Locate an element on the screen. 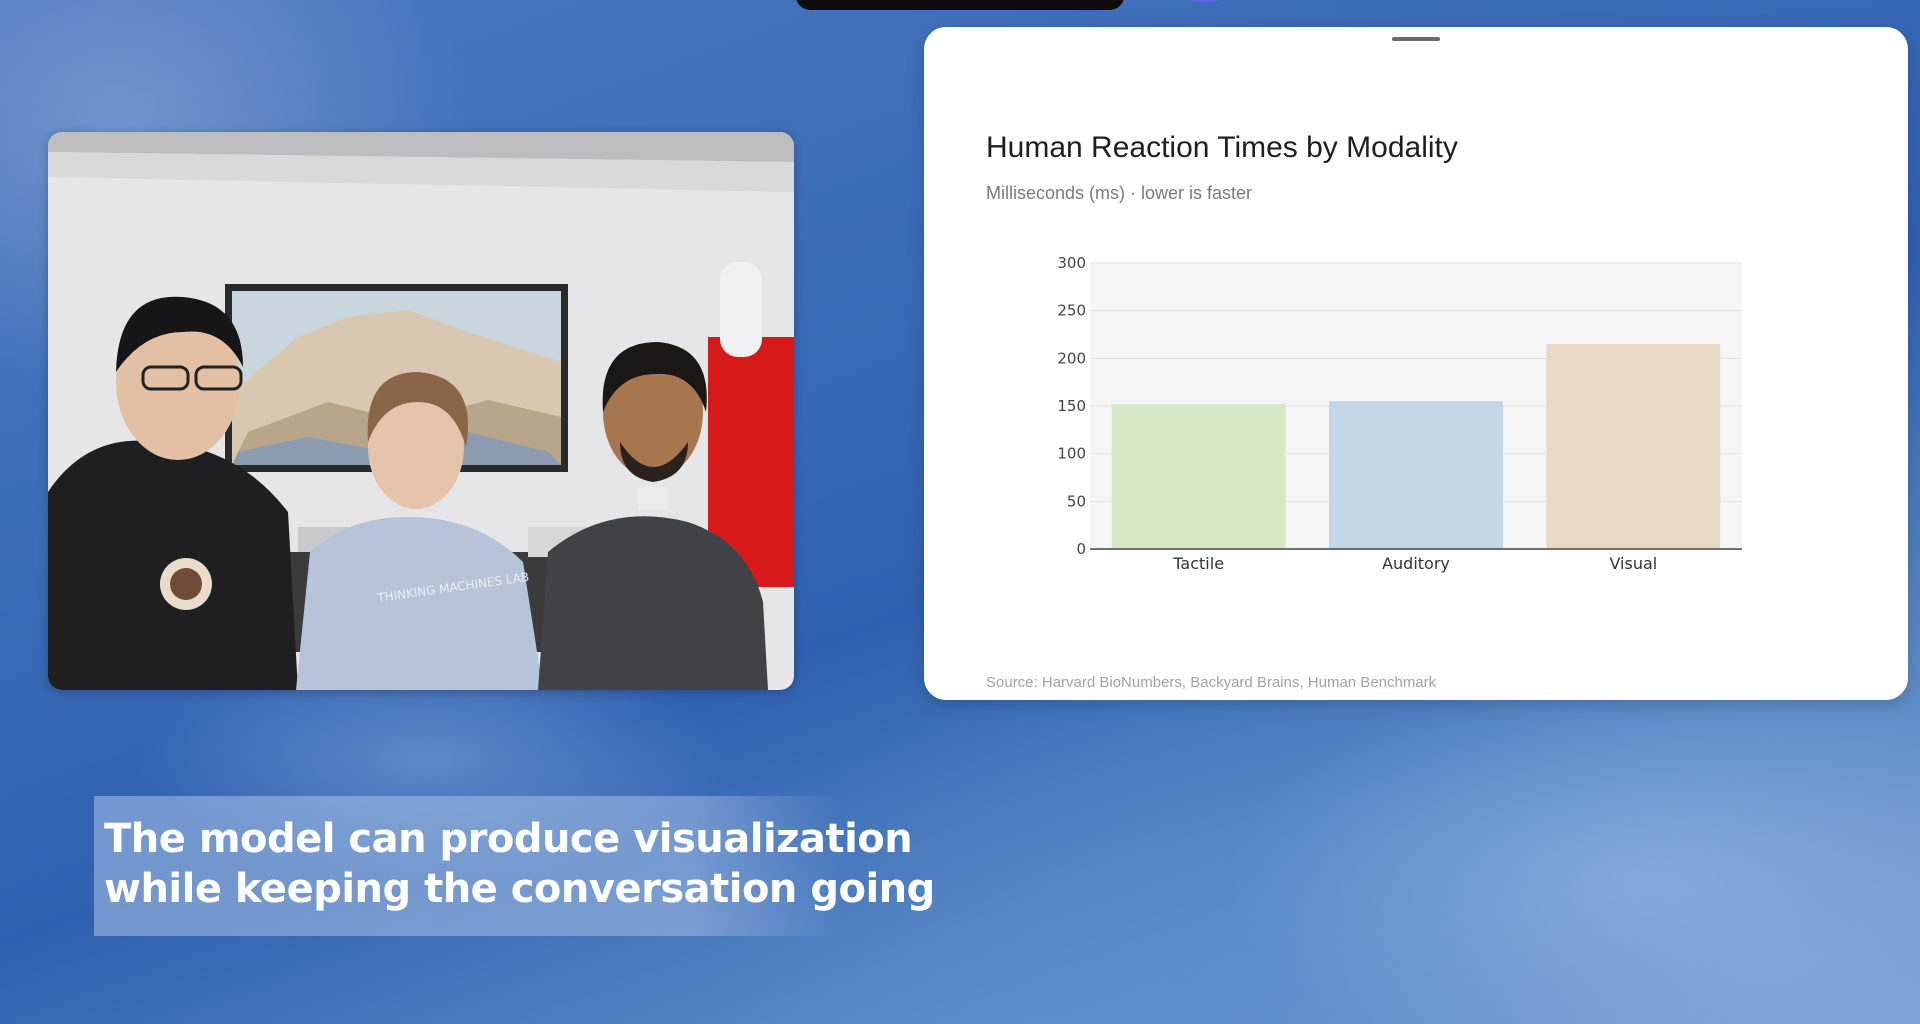 The height and width of the screenshot is (1024, 1920). y-tick-label: 300 is located at coordinates (1071, 263).